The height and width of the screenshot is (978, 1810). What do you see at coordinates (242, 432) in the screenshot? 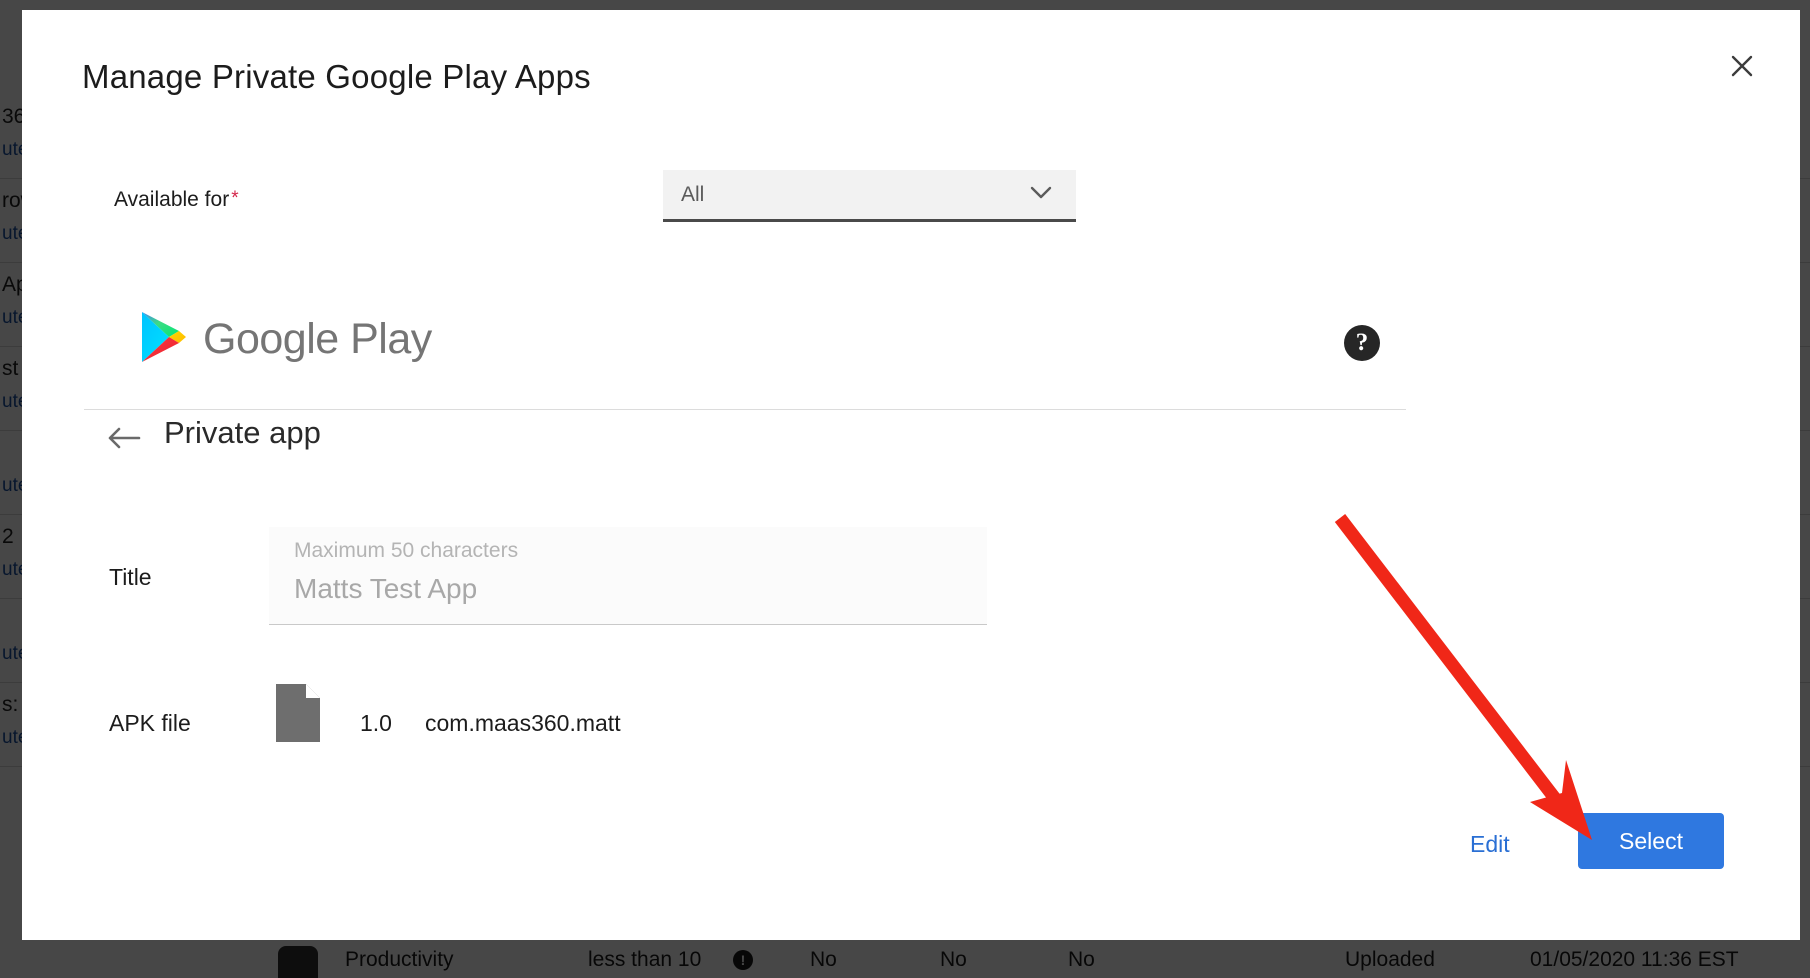
I see `private-app-heading: Private app` at bounding box center [242, 432].